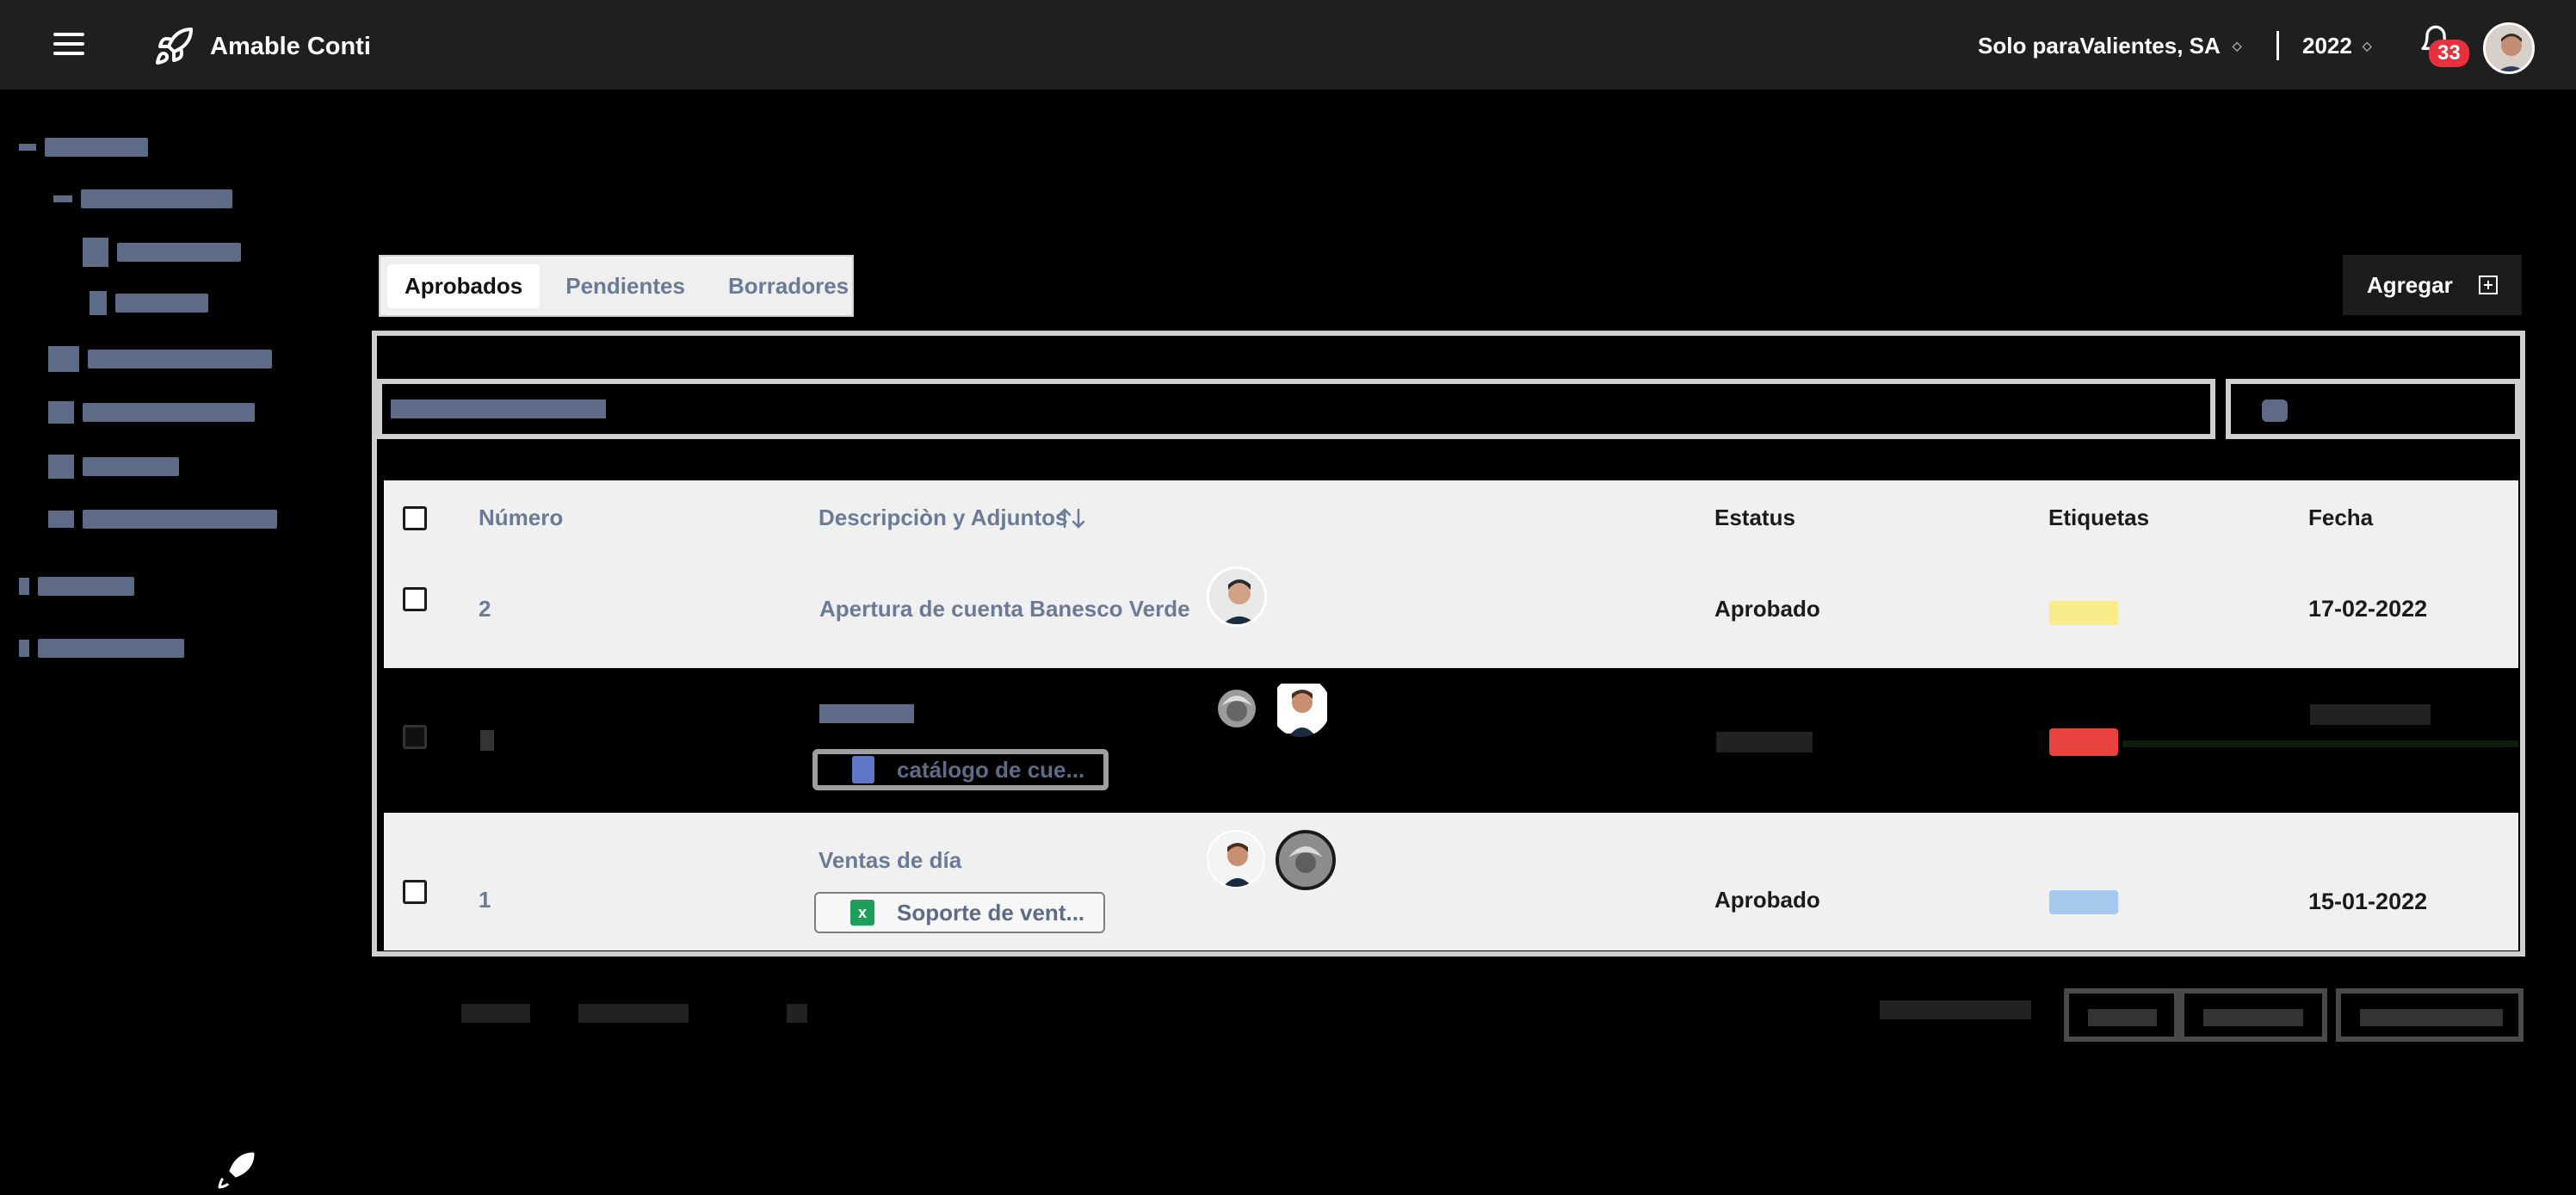 This screenshot has height=1195, width=2576. Describe the element at coordinates (2099, 46) in the screenshot. I see `company-name: Solo paraValientes, SA` at that location.